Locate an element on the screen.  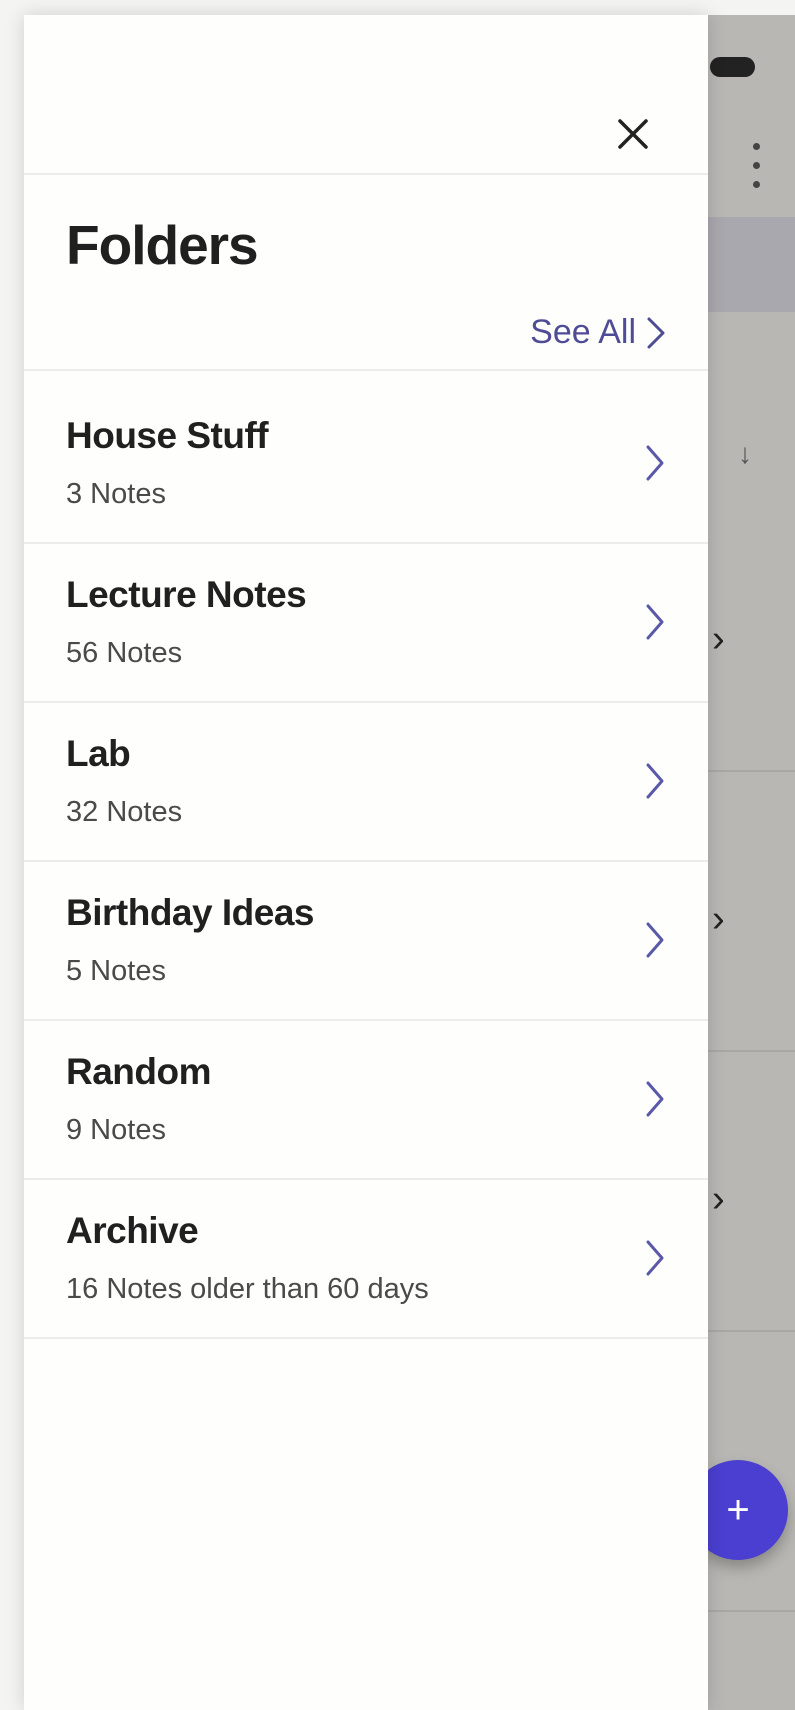
page-title: Folders is located at coordinates (162, 245).